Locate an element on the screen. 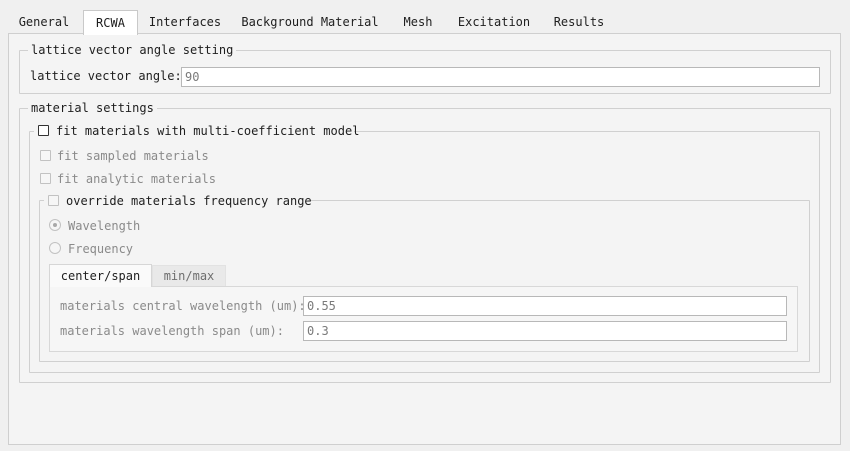 Image resolution: width=850 pixels, height=451 pixels. tab-general: General is located at coordinates (44, 23).